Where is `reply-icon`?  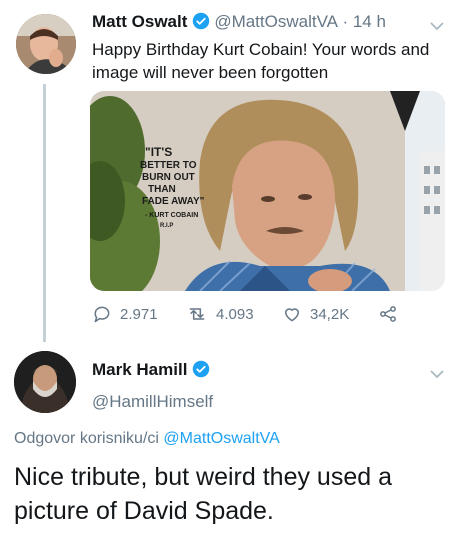
reply-icon is located at coordinates (102, 314).